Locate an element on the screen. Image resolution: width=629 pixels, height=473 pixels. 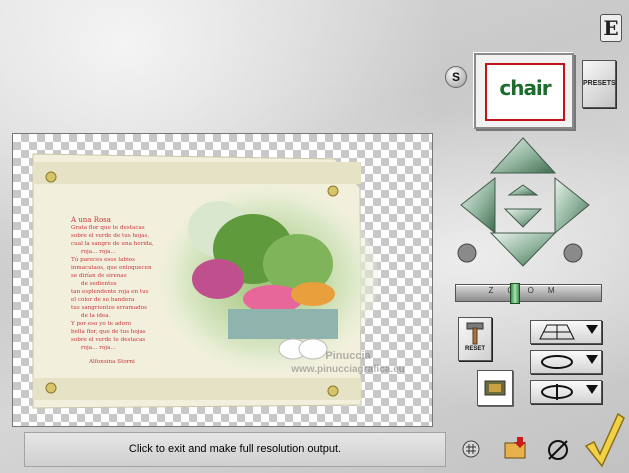
watermark-url: www.pinucciagrafica.eu is located at coordinates (348, 369).